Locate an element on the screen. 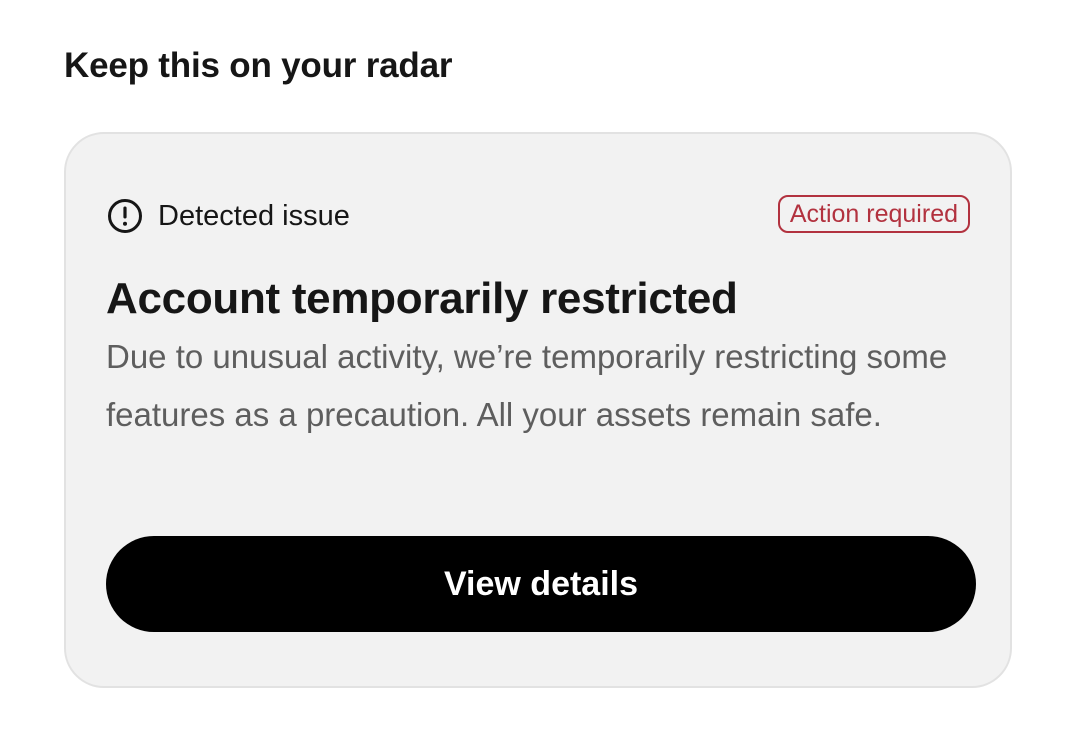  card-title: Account temporarily restricted is located at coordinates (422, 298).